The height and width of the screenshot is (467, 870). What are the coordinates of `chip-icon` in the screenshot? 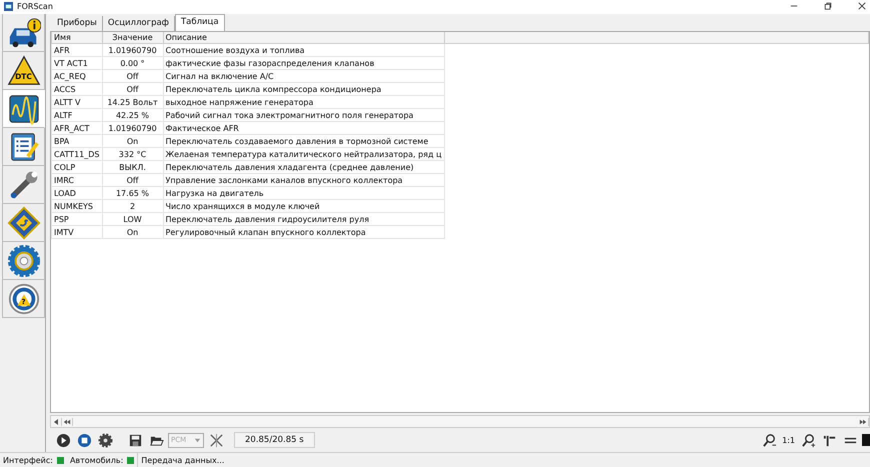 It's located at (23, 223).